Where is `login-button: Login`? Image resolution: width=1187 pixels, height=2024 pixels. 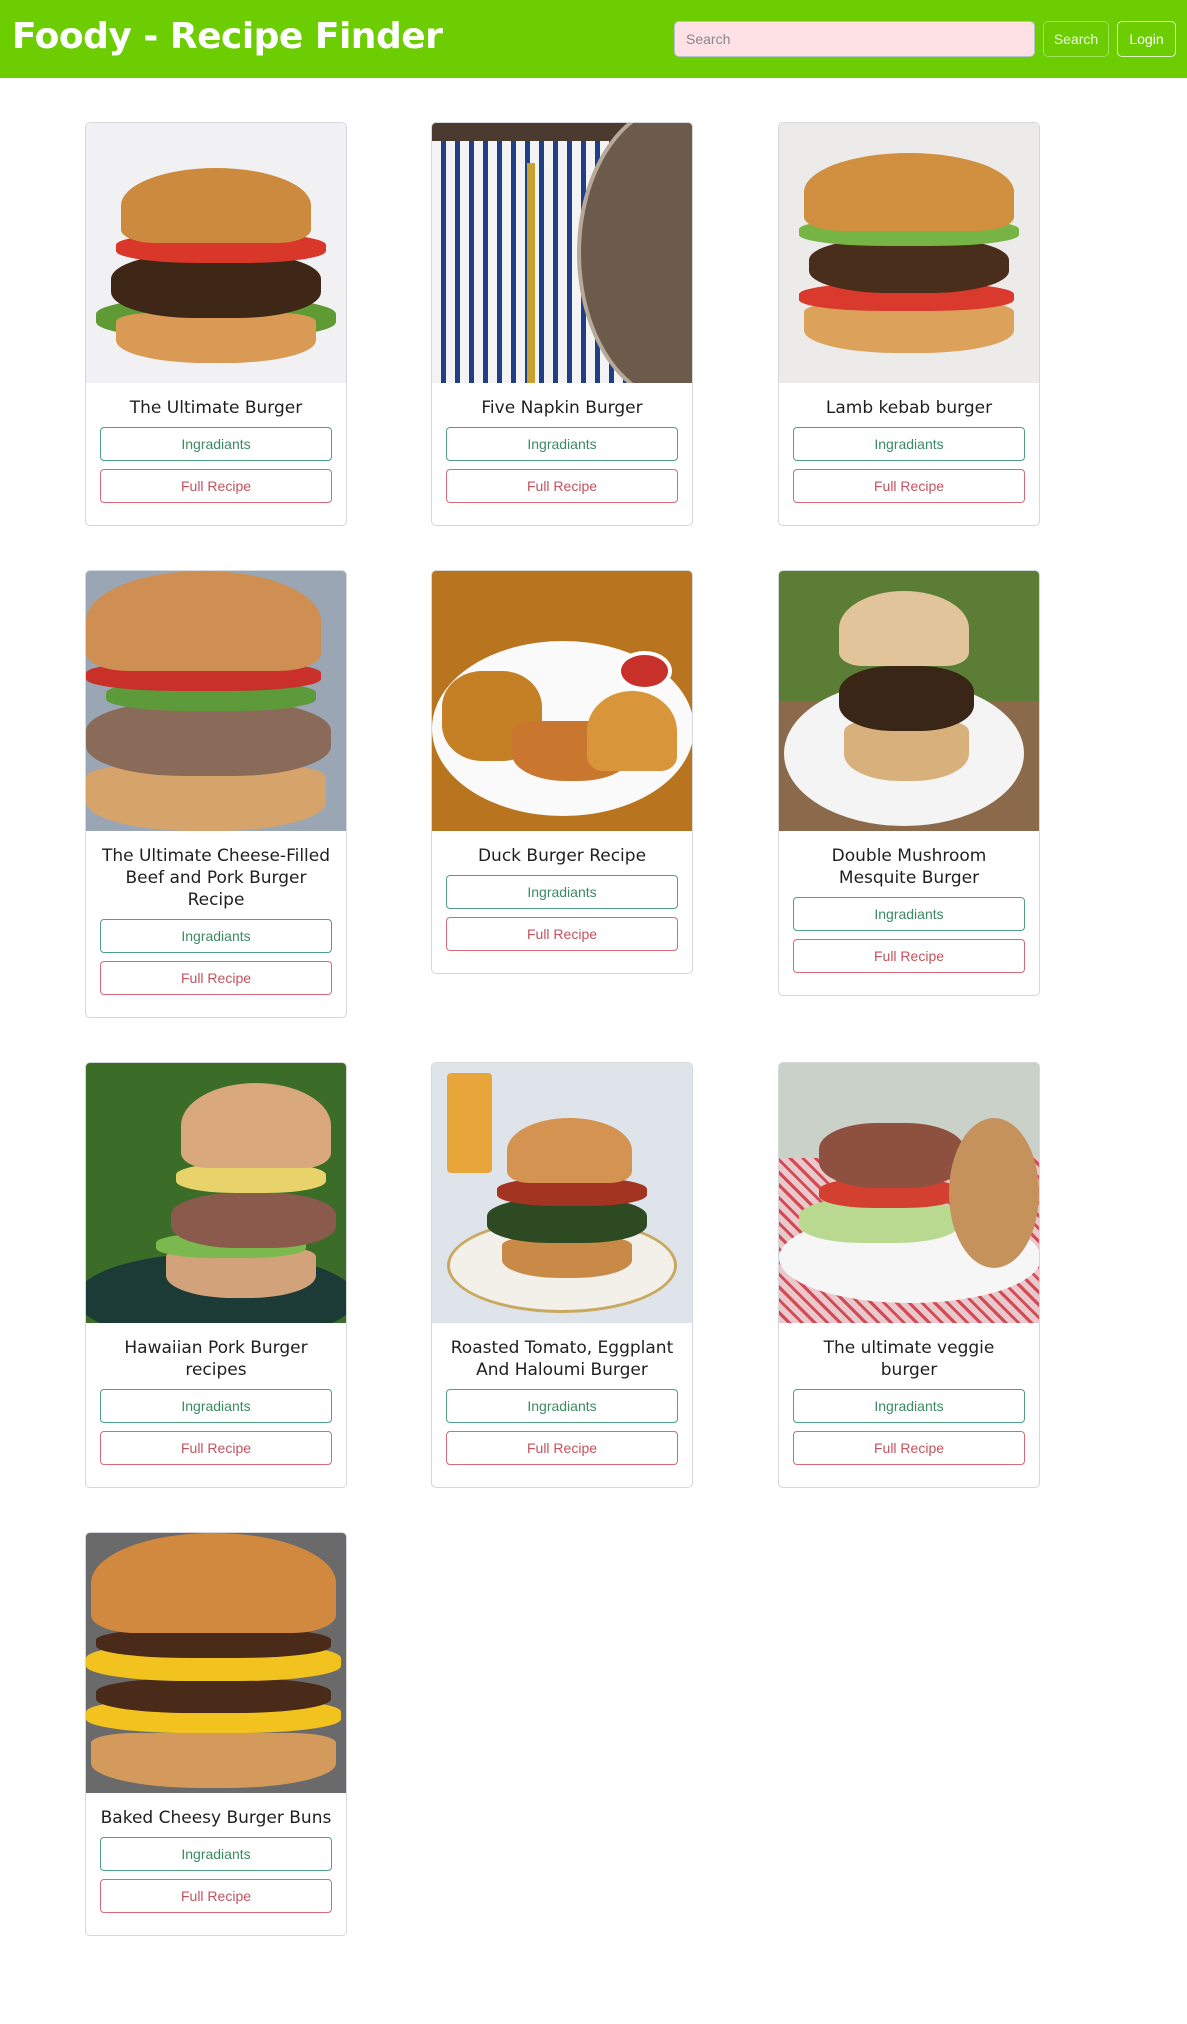
login-button: Login is located at coordinates (1146, 39).